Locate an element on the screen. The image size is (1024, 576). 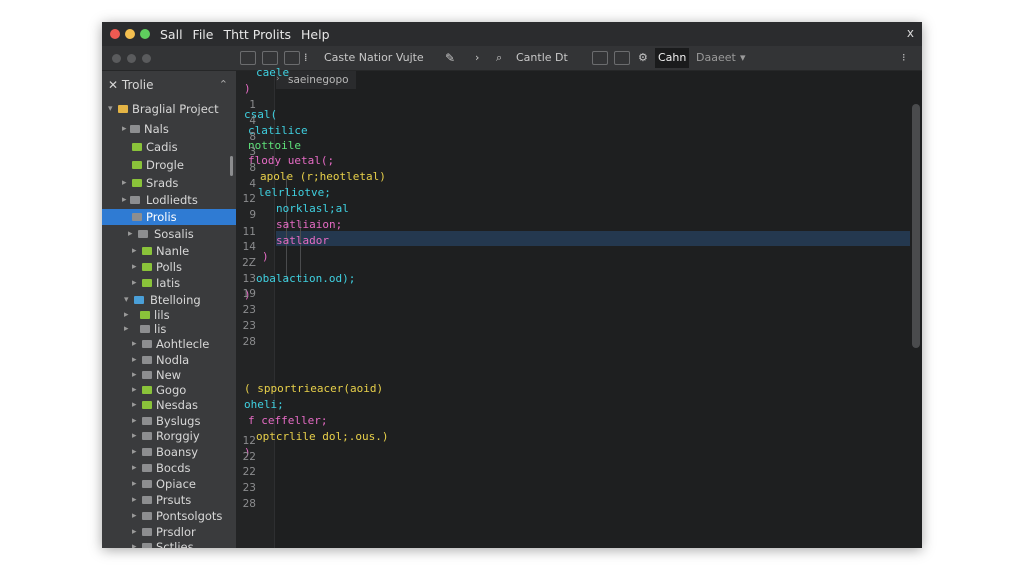
search-icon: ⌕ is located at coordinates (499, 58).